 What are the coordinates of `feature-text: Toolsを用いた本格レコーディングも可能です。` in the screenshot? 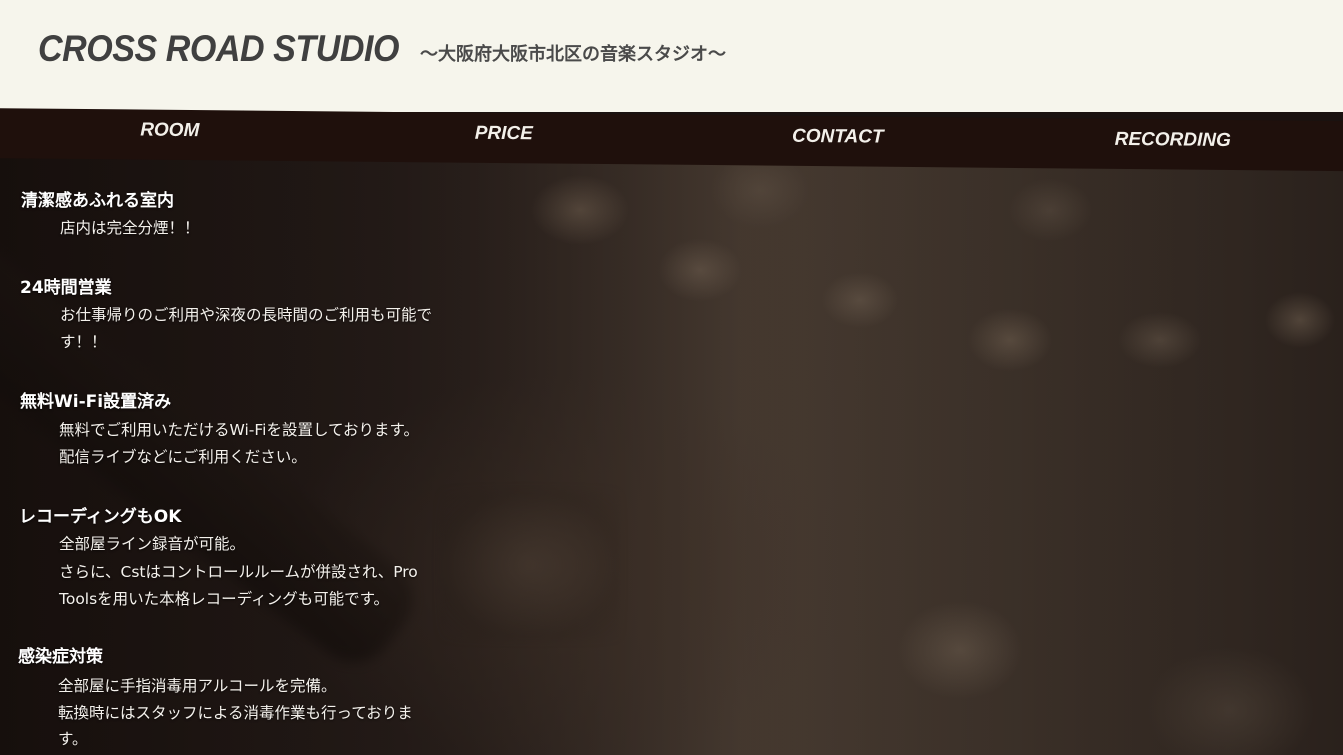 It's located at (224, 599).